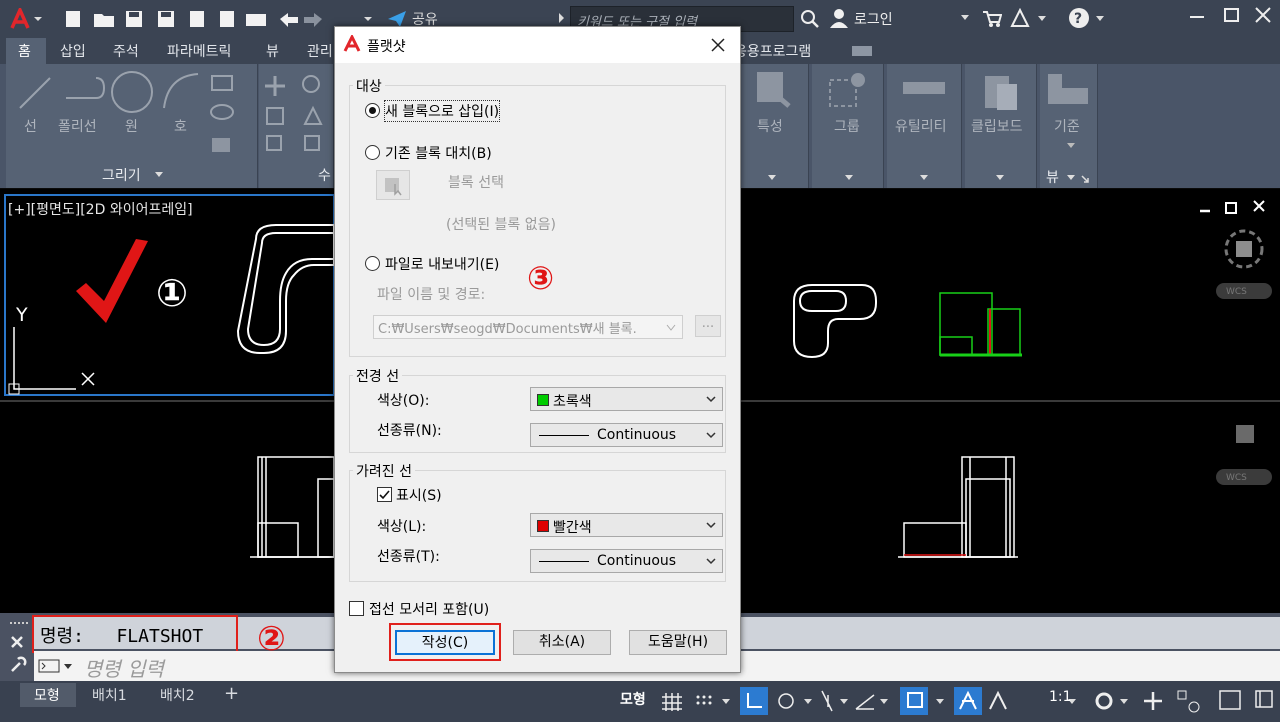 This screenshot has height=722, width=1280. I want to click on autodesk-icon, so click(1029, 18).